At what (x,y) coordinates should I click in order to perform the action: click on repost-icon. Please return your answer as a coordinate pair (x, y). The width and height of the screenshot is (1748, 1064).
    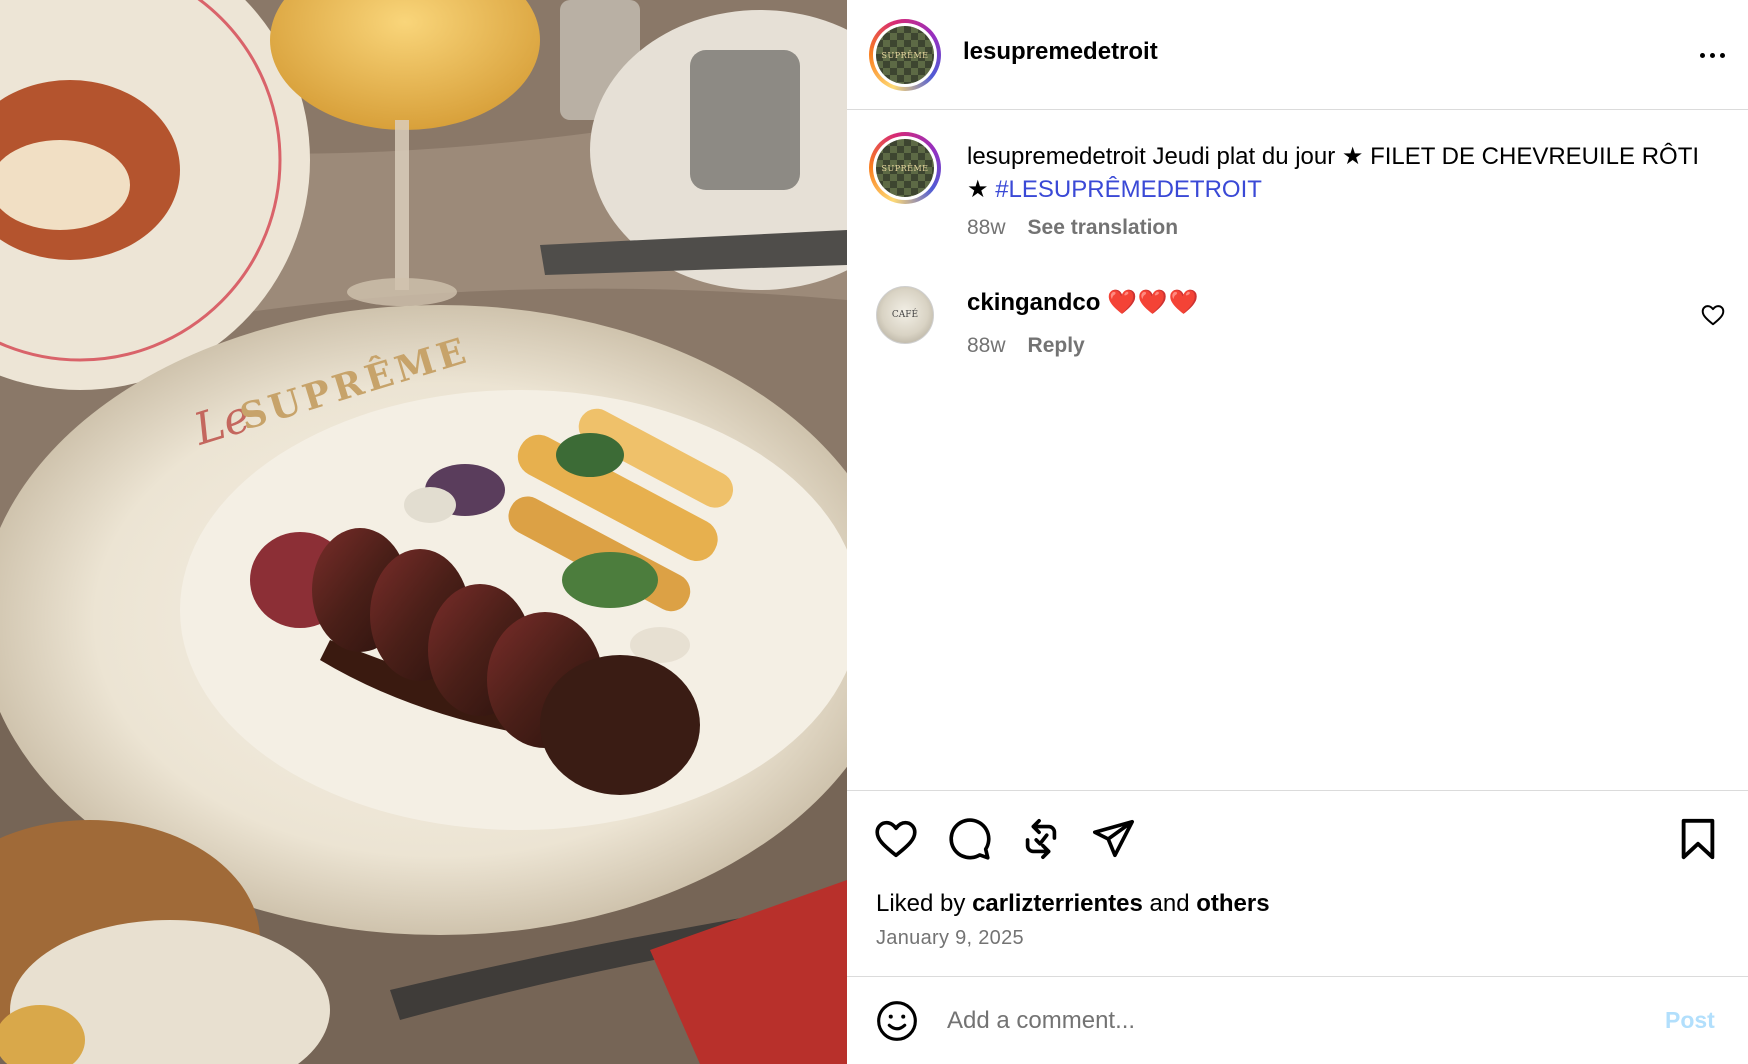
    Looking at the image, I should click on (1041, 839).